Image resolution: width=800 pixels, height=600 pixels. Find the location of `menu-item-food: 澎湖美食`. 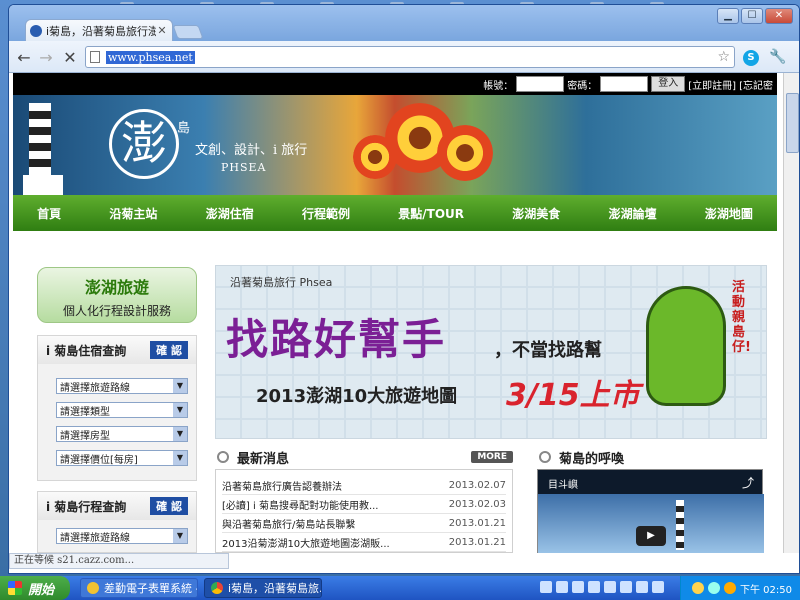

menu-item-food: 澎湖美食 is located at coordinates (536, 213).